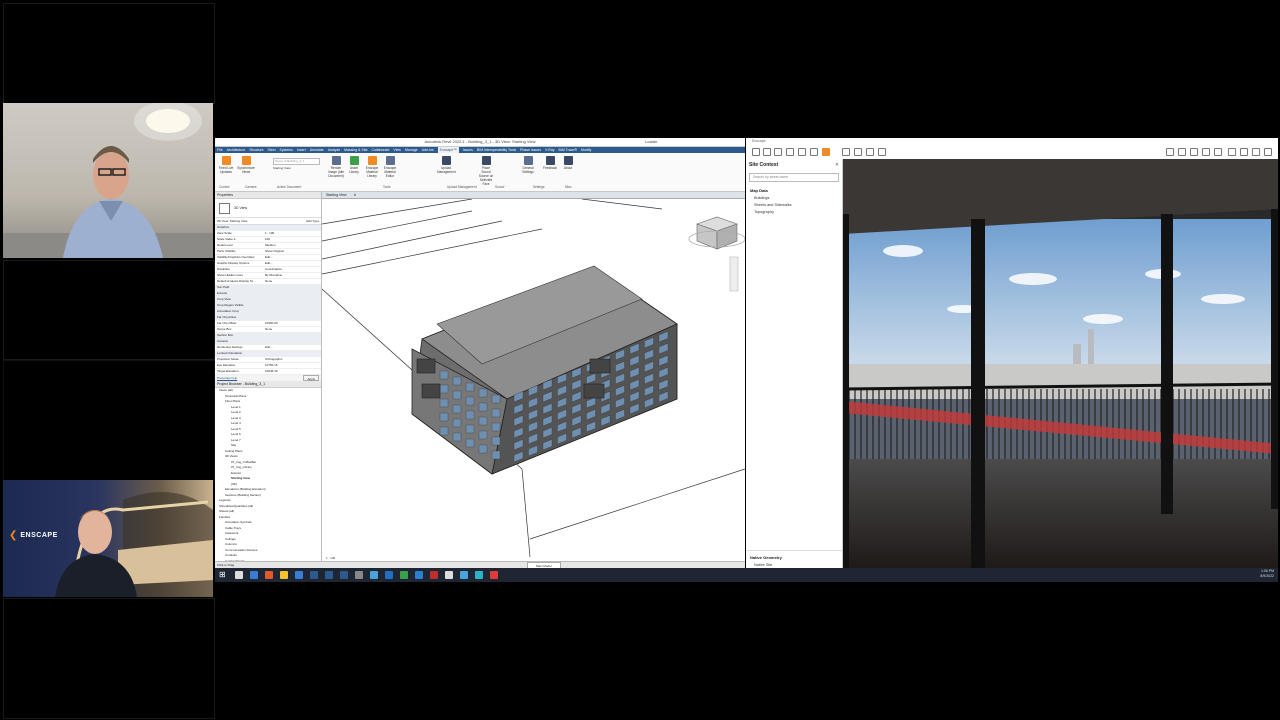 This screenshot has height=720, width=1280. I want to click on ribbon-button: Render Image (Idle Document), so click(336, 167).